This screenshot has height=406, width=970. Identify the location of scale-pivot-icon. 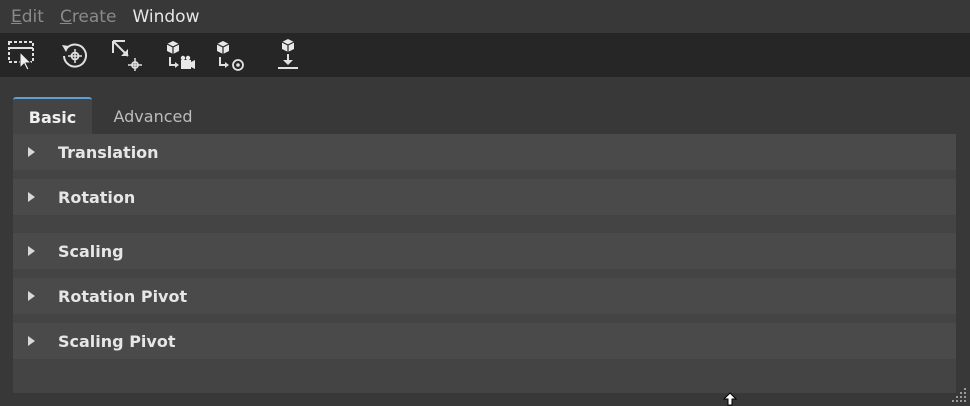
(127, 55).